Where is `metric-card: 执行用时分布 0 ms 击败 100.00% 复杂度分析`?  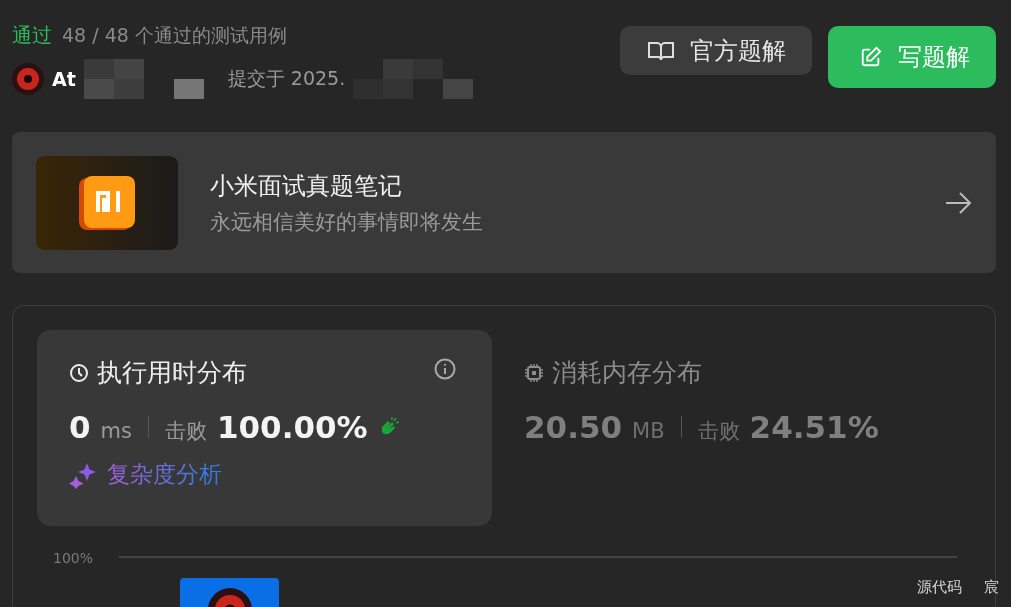 metric-card: 执行用时分布 0 ms 击败 100.00% 复杂度分析 is located at coordinates (264, 428).